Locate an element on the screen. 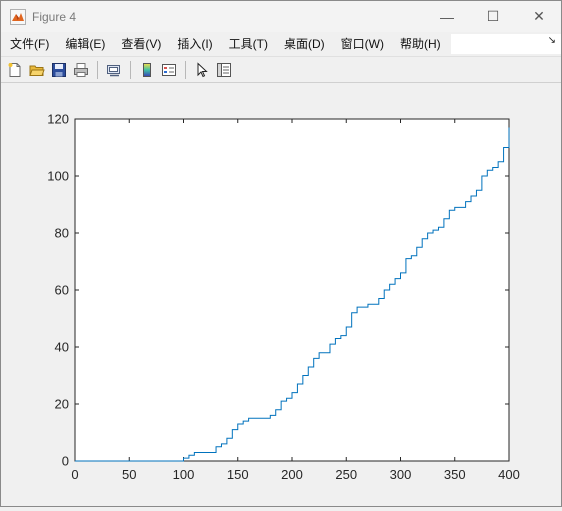  x-tick-label: 0 is located at coordinates (74, 474).